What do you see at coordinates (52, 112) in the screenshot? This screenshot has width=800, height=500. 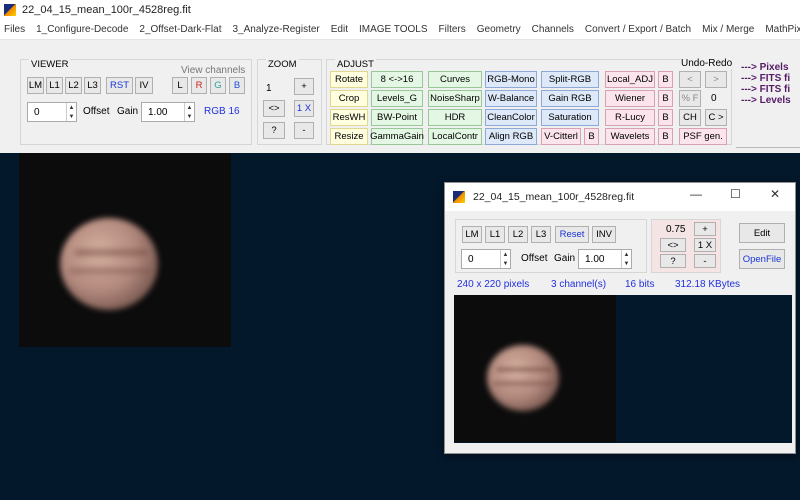 I see `offset-spinner: 0 ▲ ▼` at bounding box center [52, 112].